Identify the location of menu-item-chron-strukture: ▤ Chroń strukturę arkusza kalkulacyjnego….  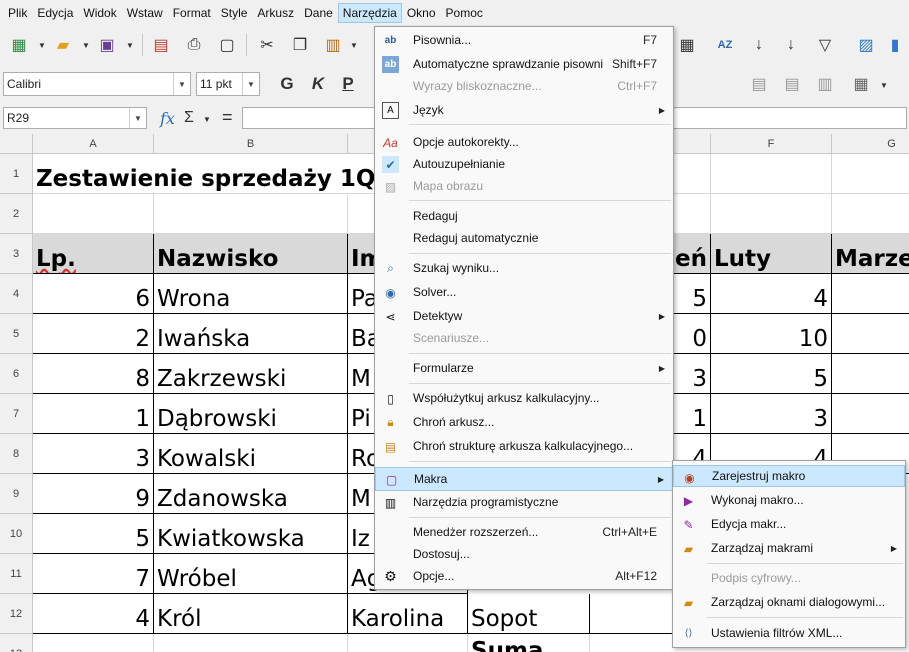
(524, 446).